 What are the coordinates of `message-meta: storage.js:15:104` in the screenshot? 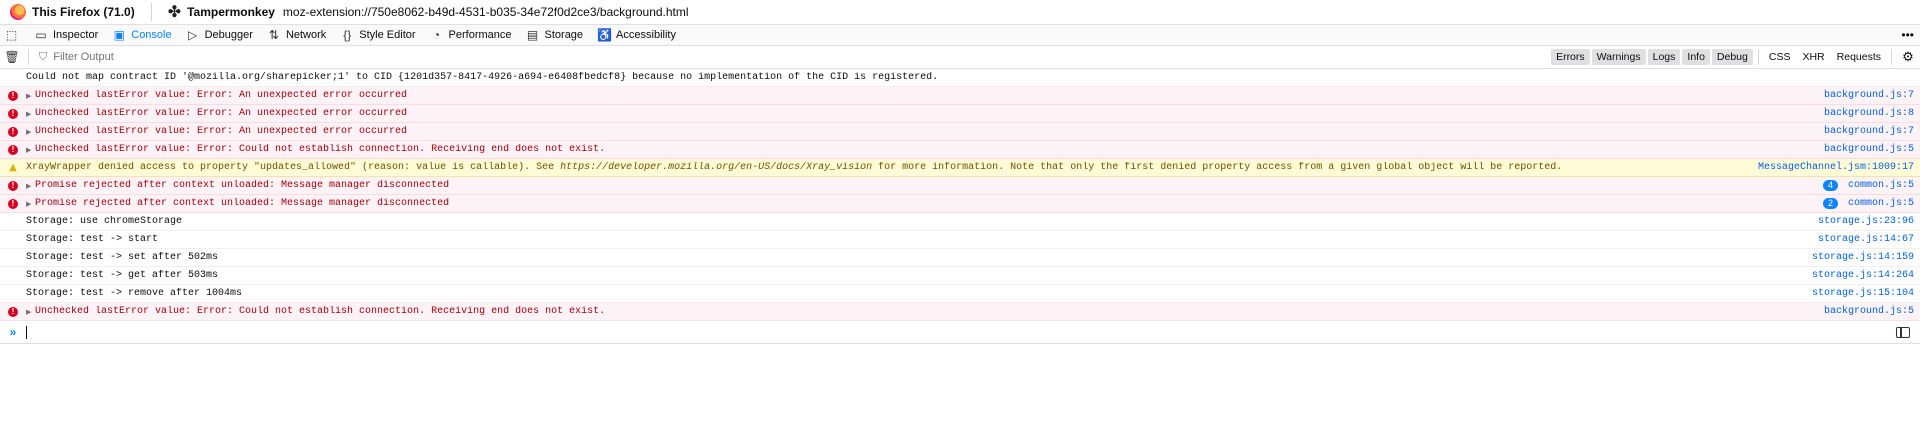 It's located at (1863, 293).